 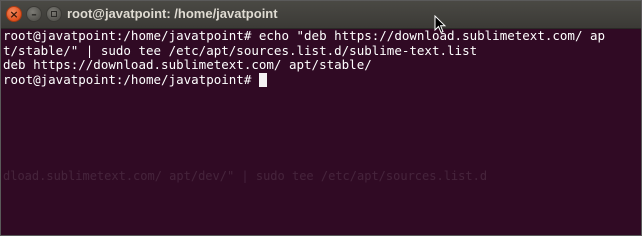 I want to click on terminal-prompt-line: root@javatpoint:/home/javatpoint#, so click(x=322, y=79).